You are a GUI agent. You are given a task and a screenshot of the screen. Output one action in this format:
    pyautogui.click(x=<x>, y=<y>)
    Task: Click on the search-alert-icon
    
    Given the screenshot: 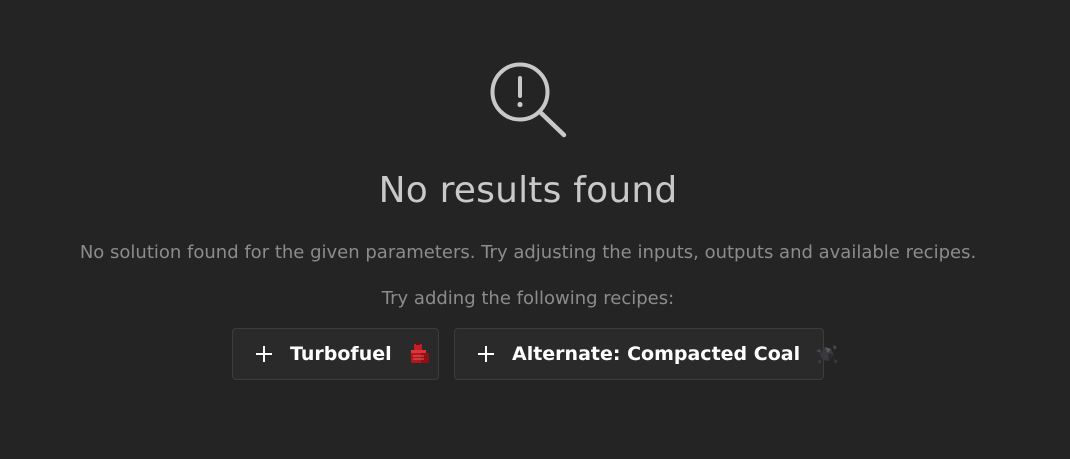 What is the action you would take?
    pyautogui.click(x=528, y=100)
    